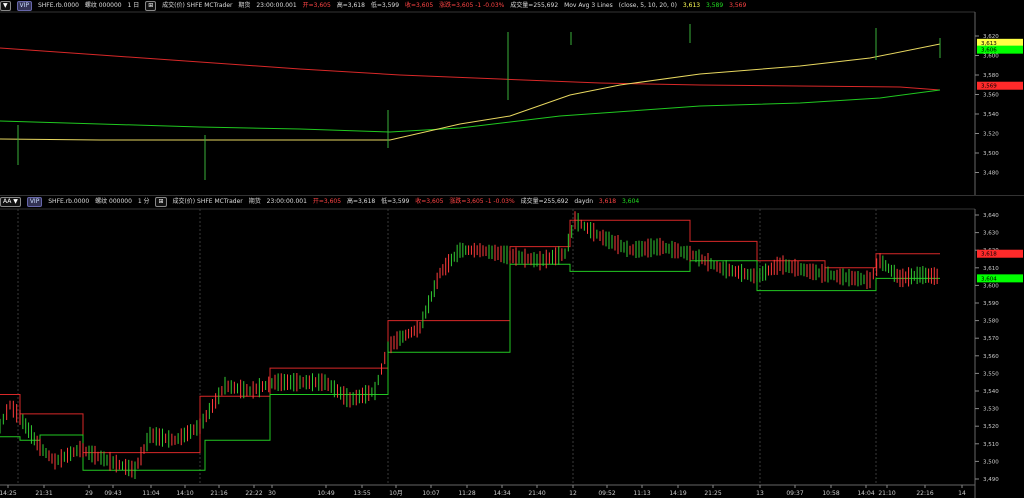  Describe the element at coordinates (991, 374) in the screenshot. I see `price-tick-label: 3,550` at that location.